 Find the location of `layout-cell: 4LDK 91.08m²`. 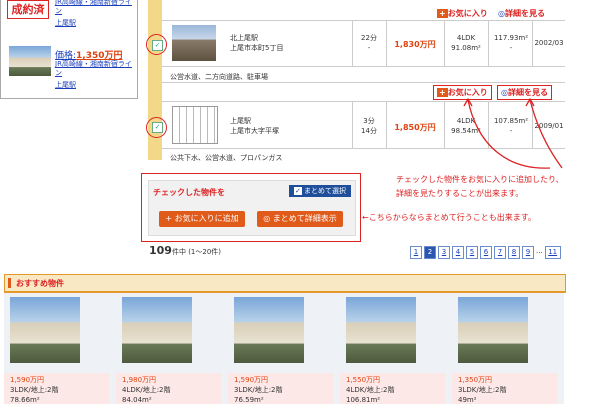

layout-cell: 4LDK 91.08m² is located at coordinates (466, 43).